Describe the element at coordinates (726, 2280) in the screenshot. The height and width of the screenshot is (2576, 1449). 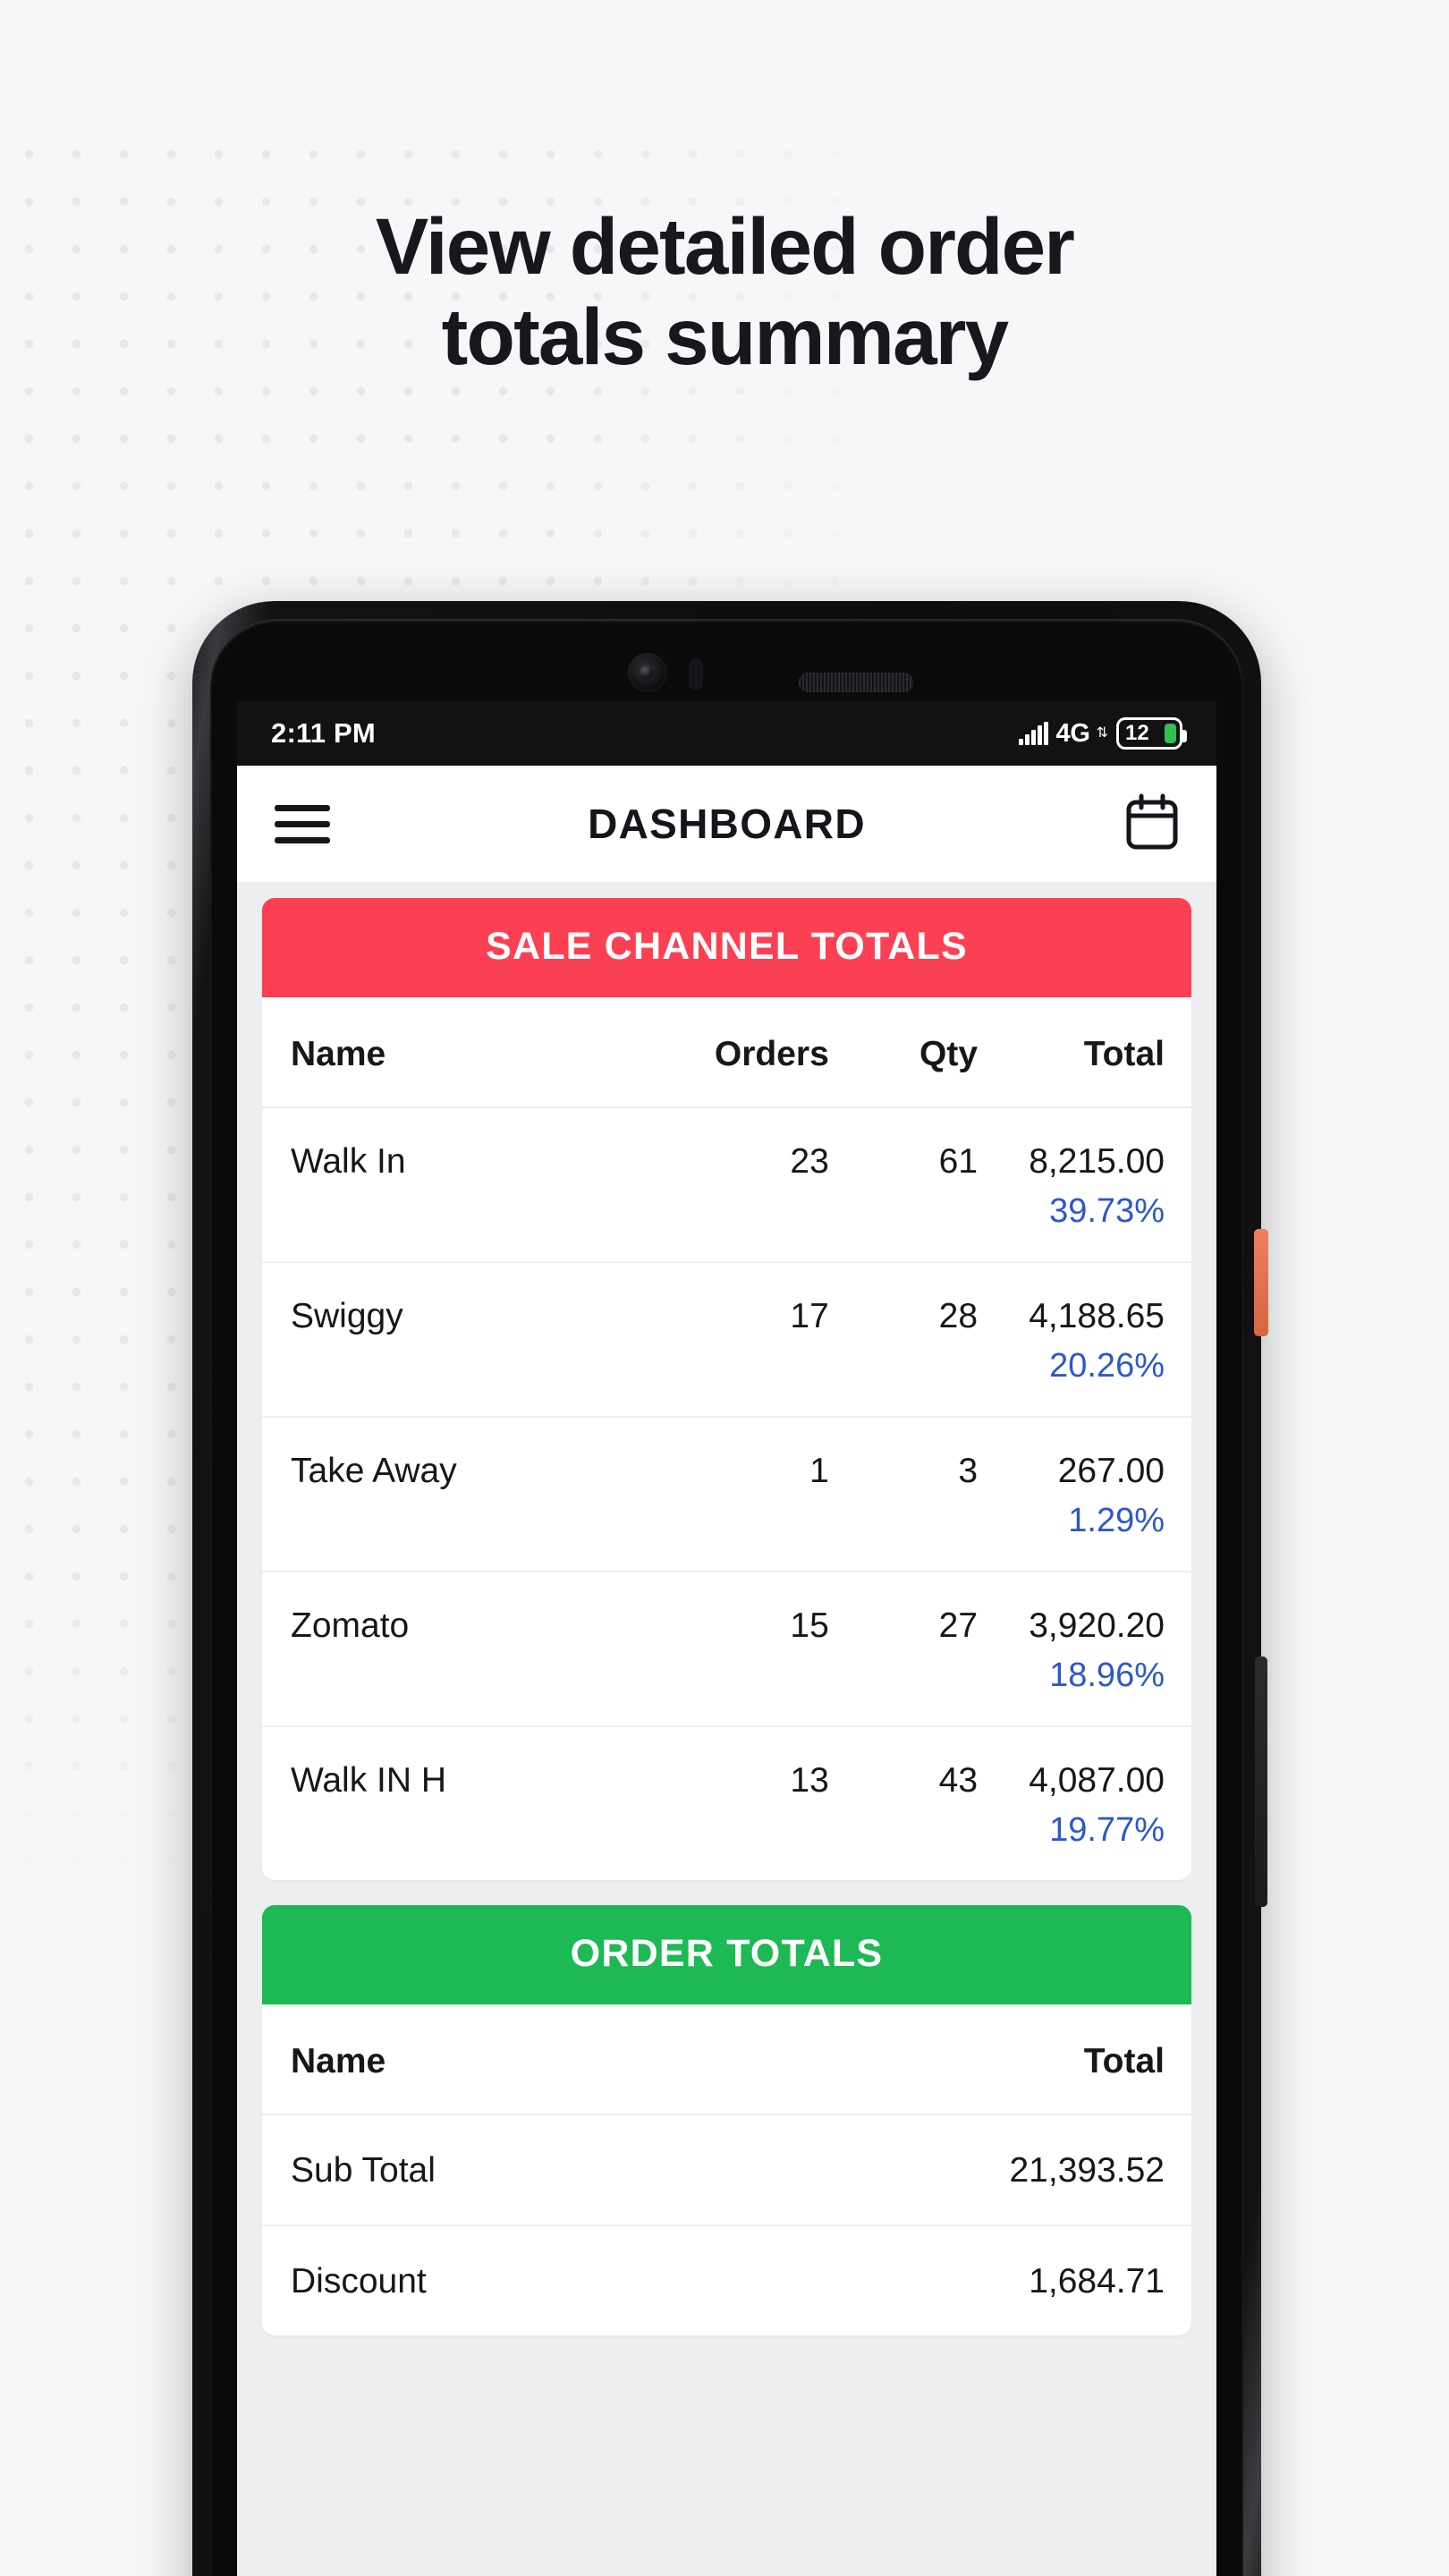
I see `table-row: Discount 1,684.71` at that location.